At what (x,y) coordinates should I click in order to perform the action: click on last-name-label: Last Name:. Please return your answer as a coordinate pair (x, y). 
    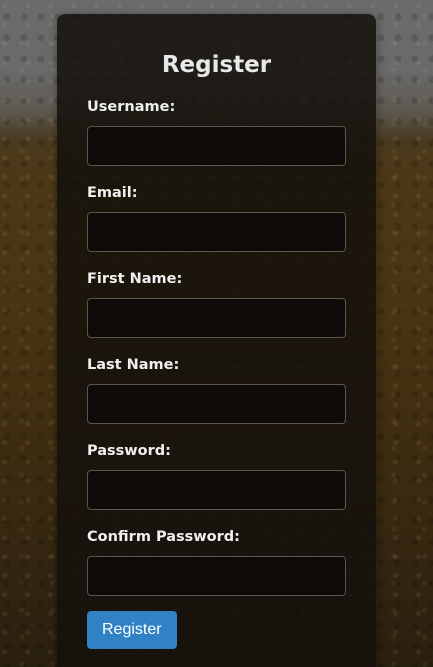
    Looking at the image, I should click on (133, 365).